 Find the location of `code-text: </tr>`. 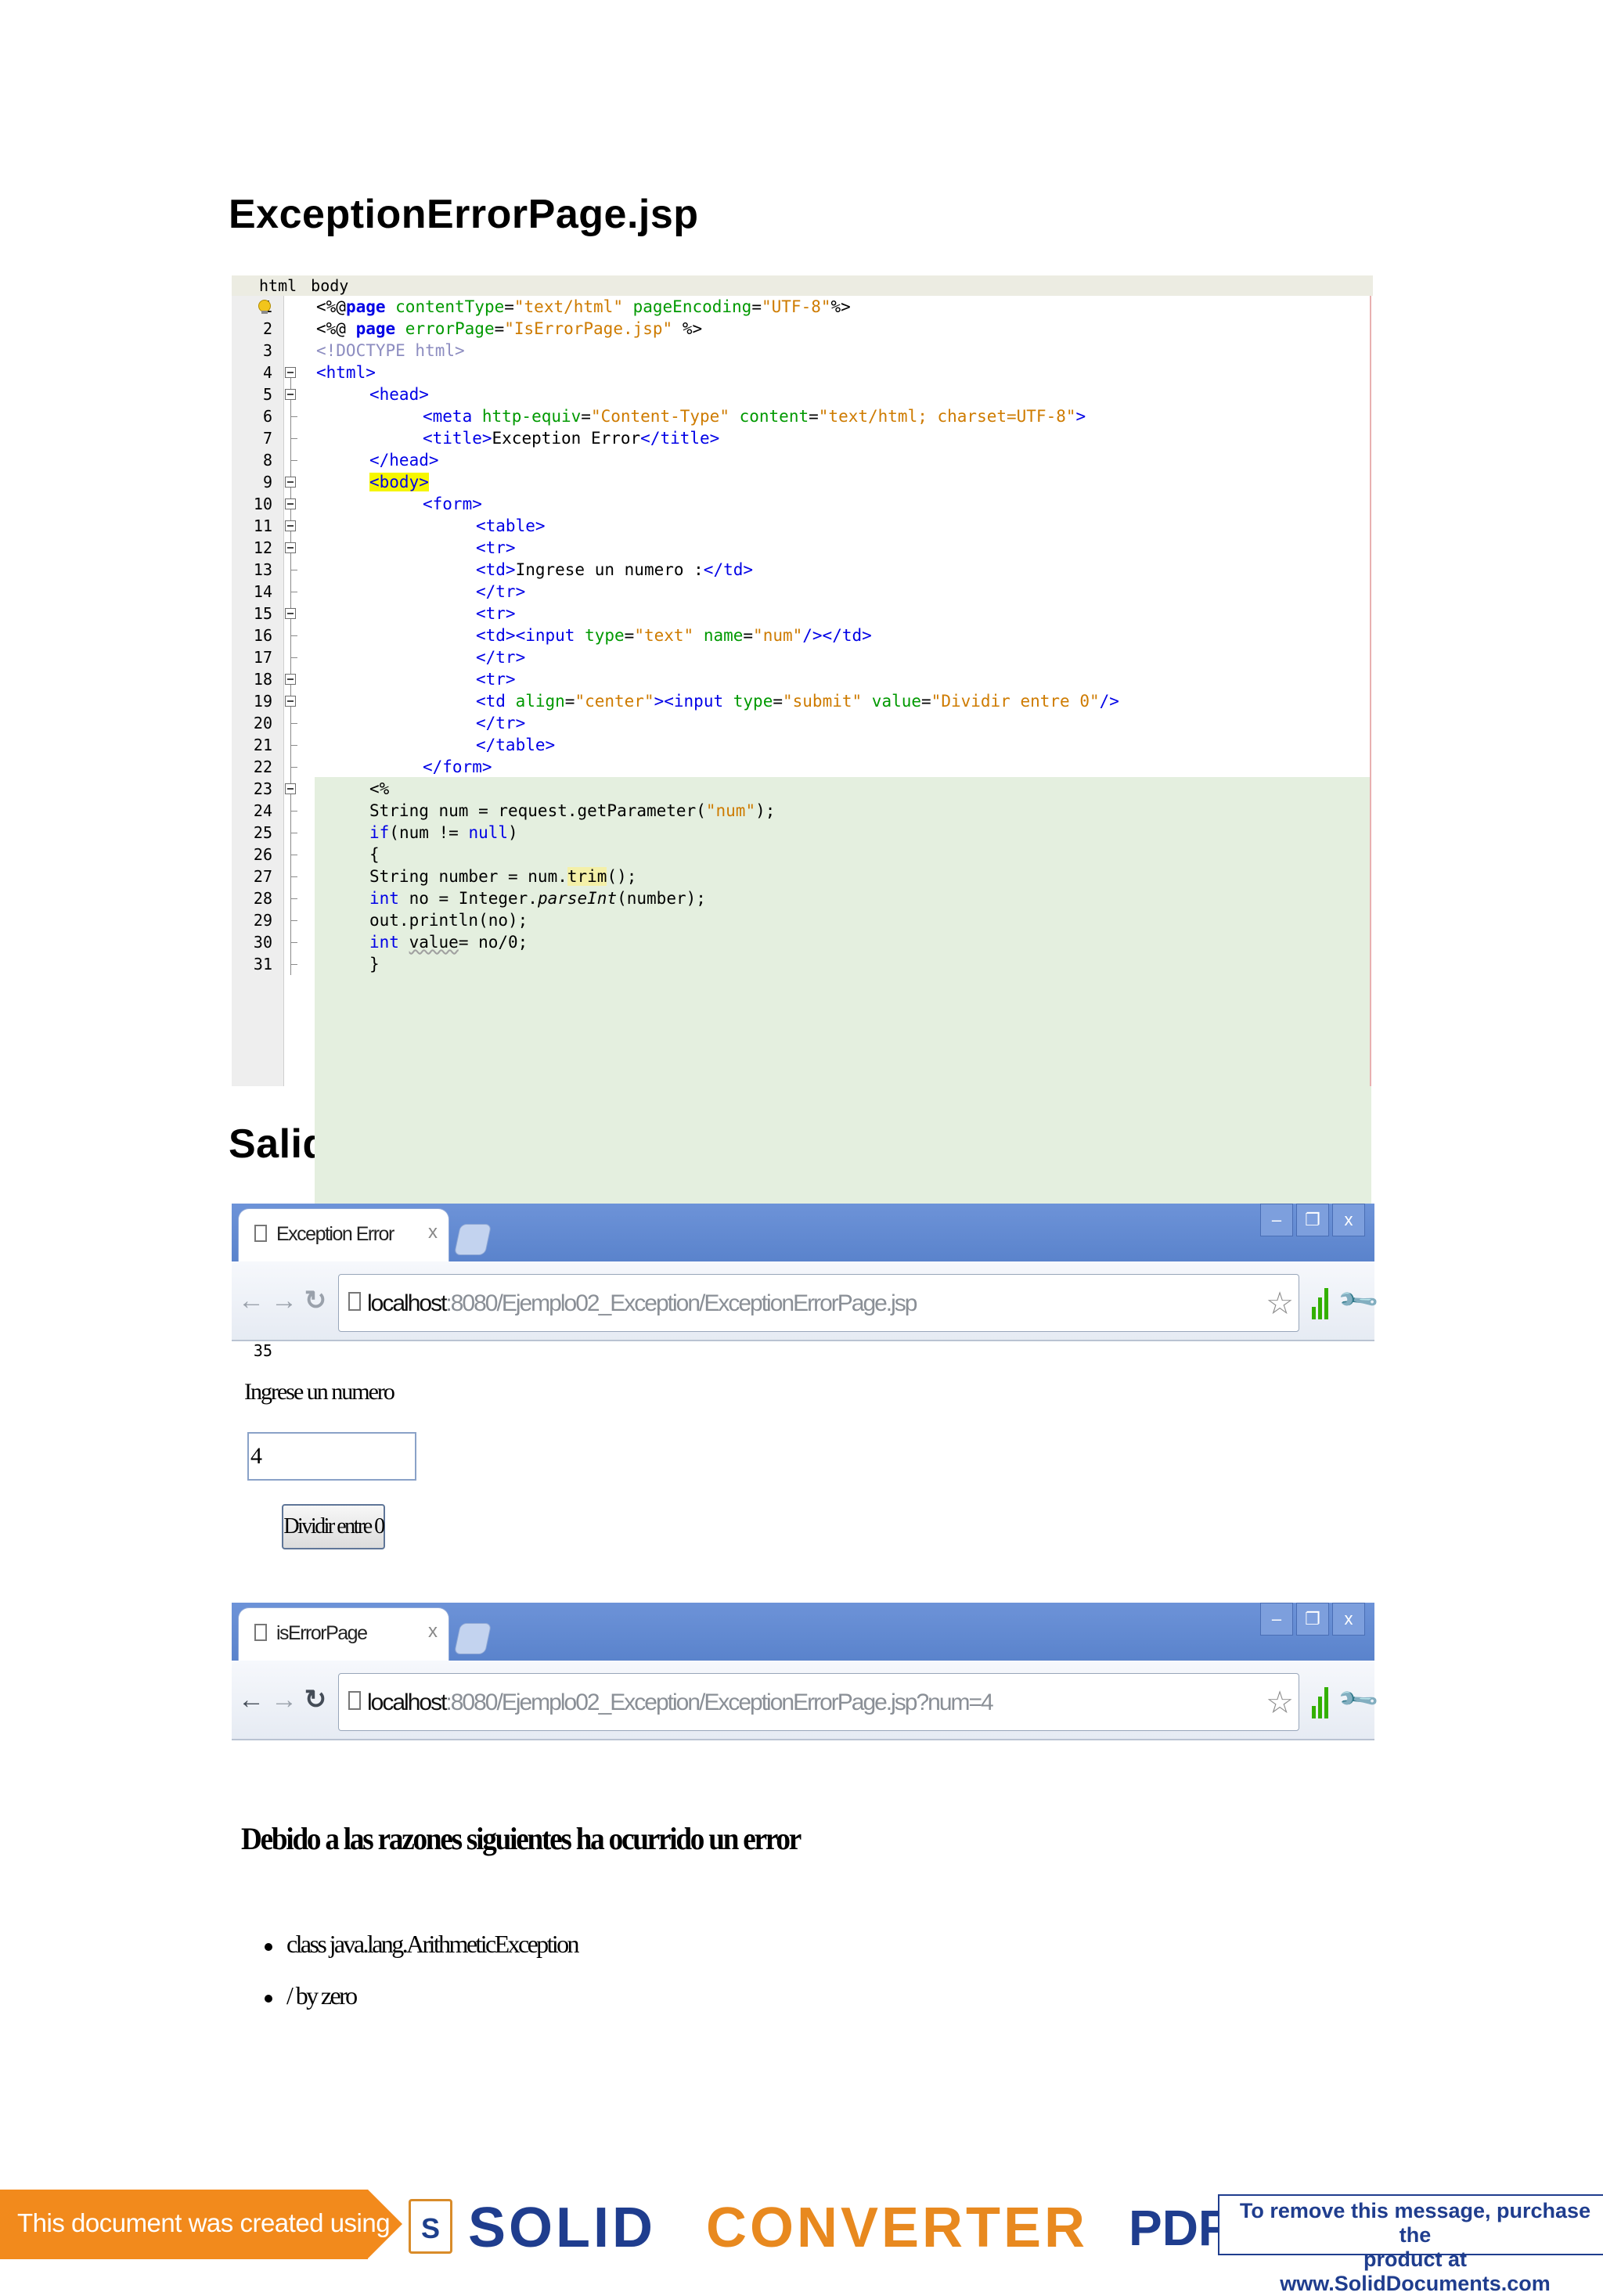

code-text: </tr> is located at coordinates (501, 591).